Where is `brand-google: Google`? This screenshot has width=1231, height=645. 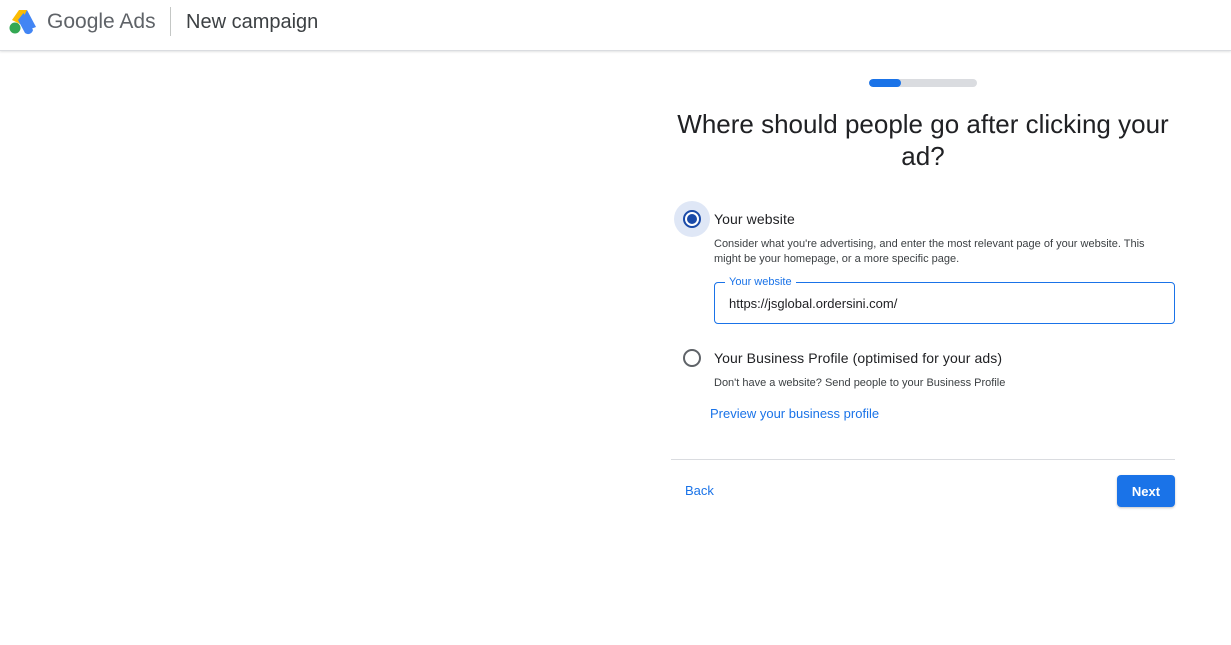 brand-google: Google is located at coordinates (81, 21).